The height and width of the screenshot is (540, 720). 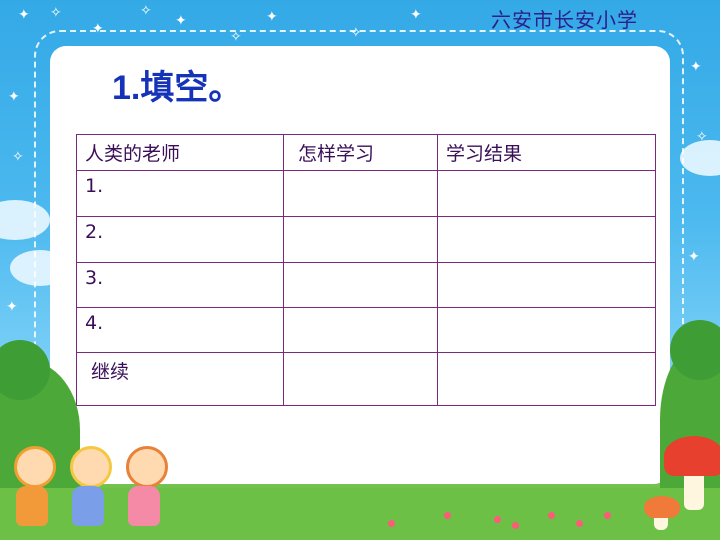 I want to click on table-header-cell: 人类的老师, so click(x=180, y=152).